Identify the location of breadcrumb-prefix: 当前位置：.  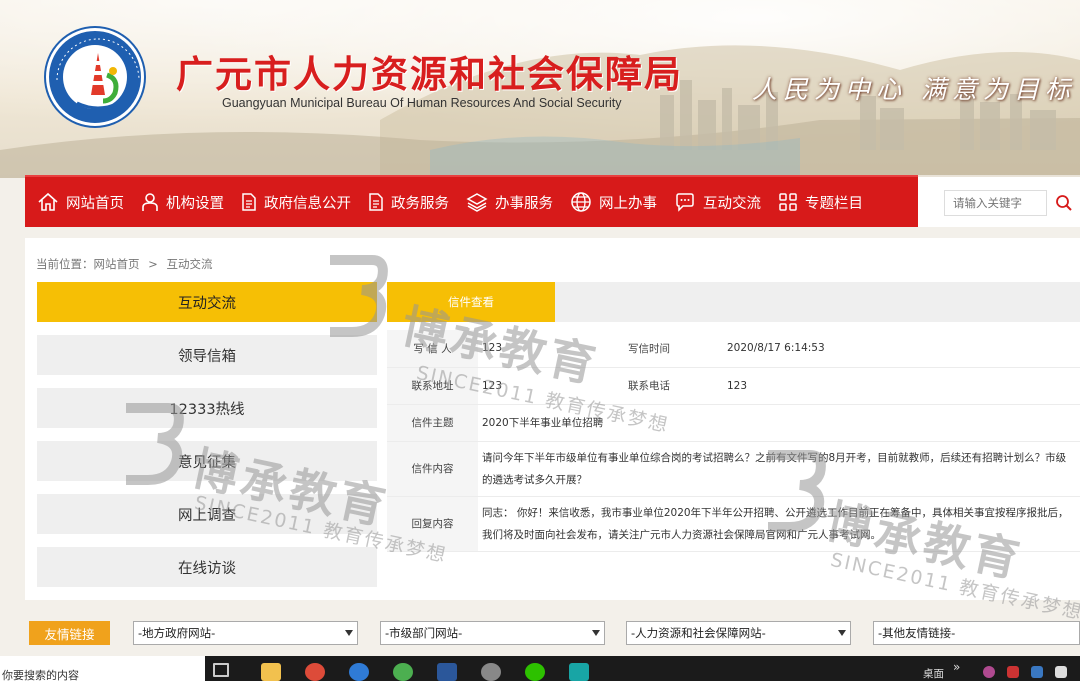
(65, 264).